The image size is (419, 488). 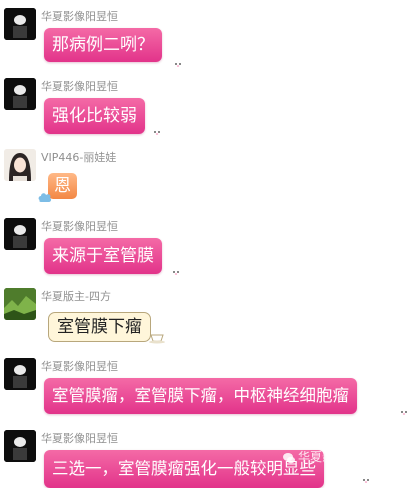 I want to click on wechat-logo-icon, so click(x=289, y=458).